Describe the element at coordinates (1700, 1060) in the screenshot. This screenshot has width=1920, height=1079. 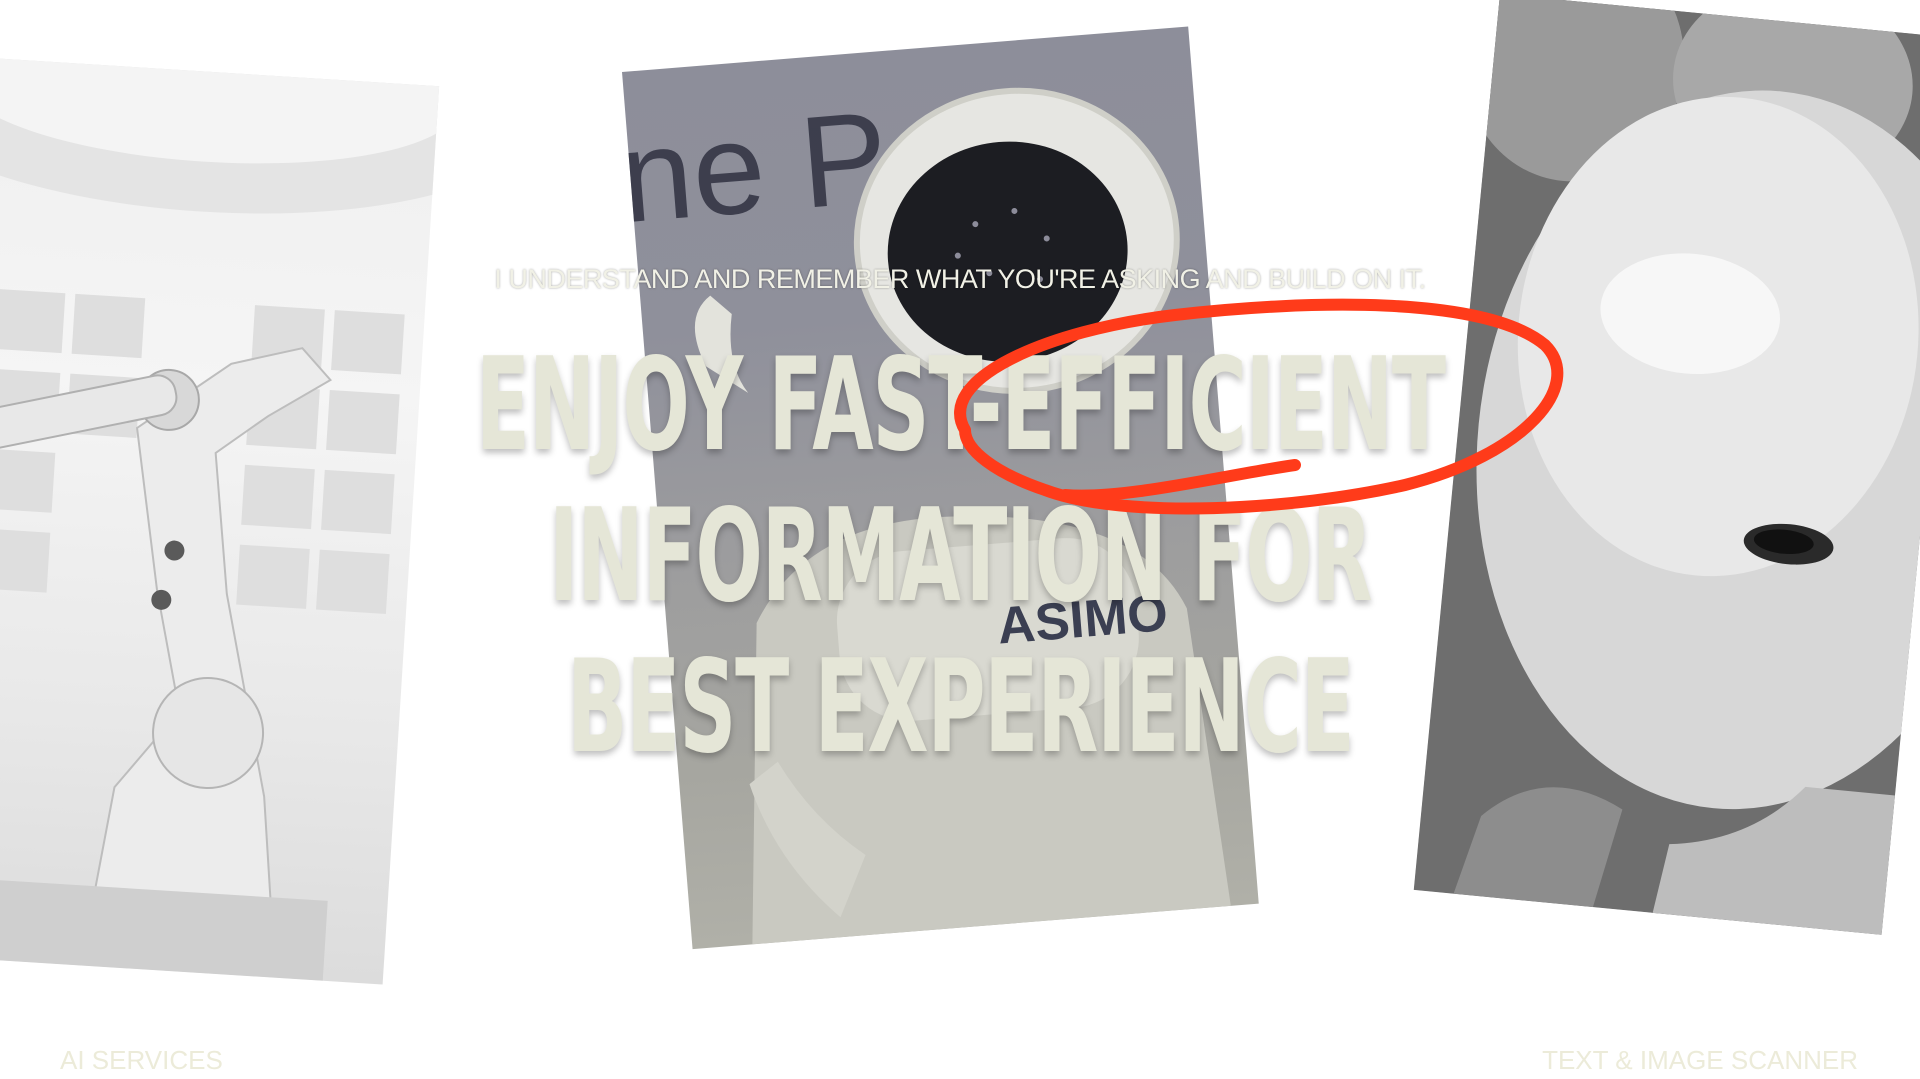
I see `footer-text-image-scanner: TEXT & IMAGE SCANNER` at that location.